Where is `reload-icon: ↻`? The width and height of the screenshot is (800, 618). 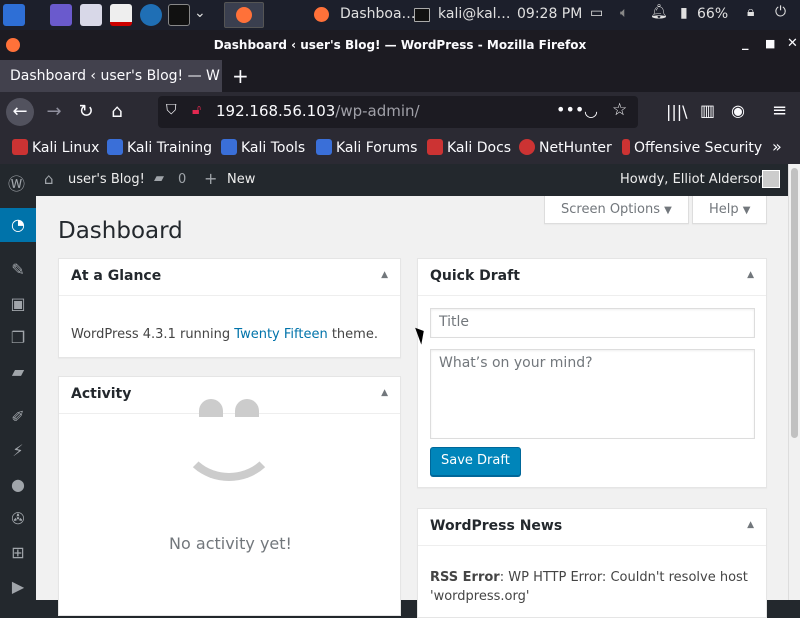
reload-icon: ↻ is located at coordinates (86, 112).